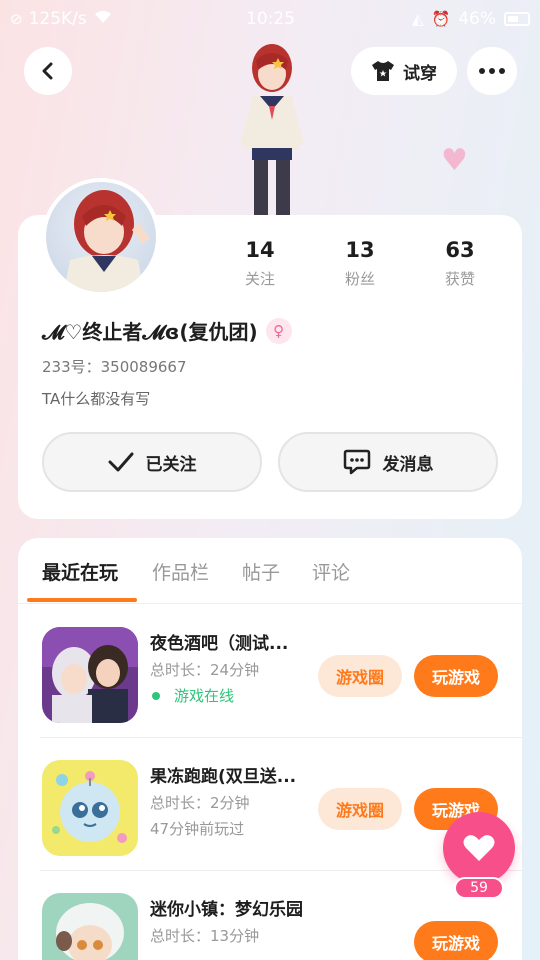 The image size is (540, 960). I want to click on list-item: 夜色酒吧（测试... 总时长：24分钟 游戏在线 游戏圈 玩游戏, so click(270, 671).